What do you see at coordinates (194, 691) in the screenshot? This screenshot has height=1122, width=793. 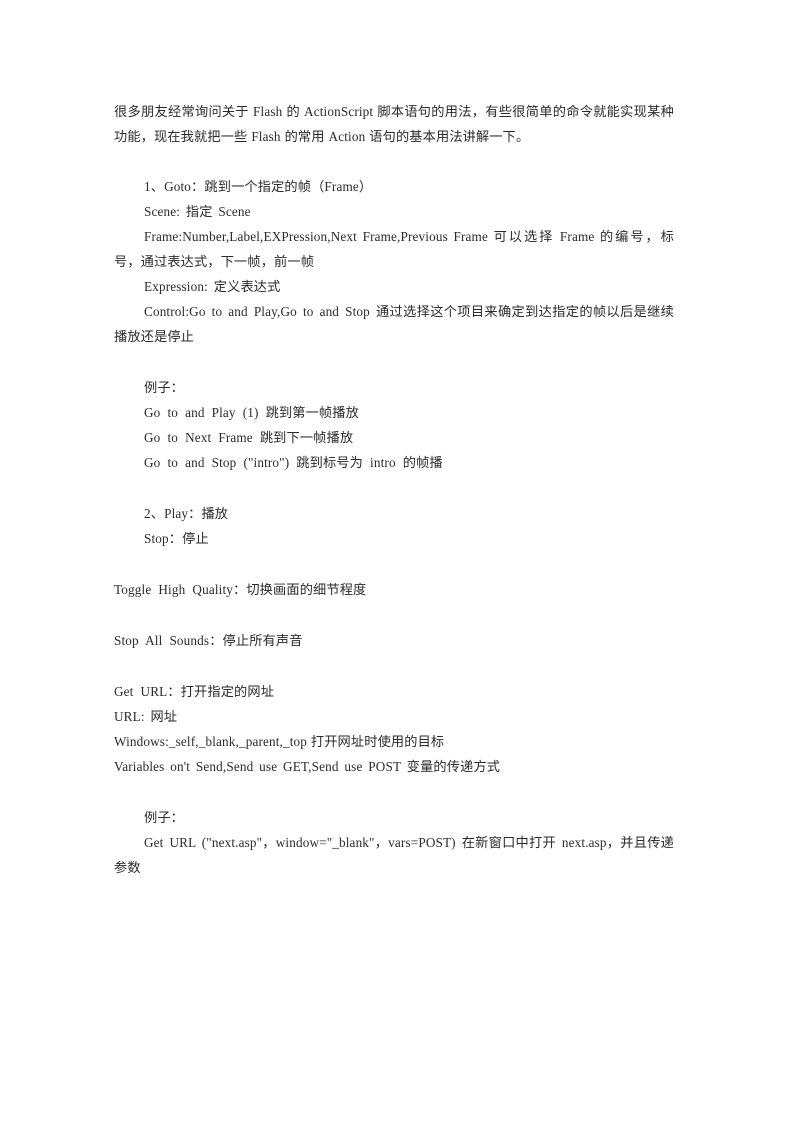 I see `section-geturl-heading: Get URL：打开指定的网址` at bounding box center [194, 691].